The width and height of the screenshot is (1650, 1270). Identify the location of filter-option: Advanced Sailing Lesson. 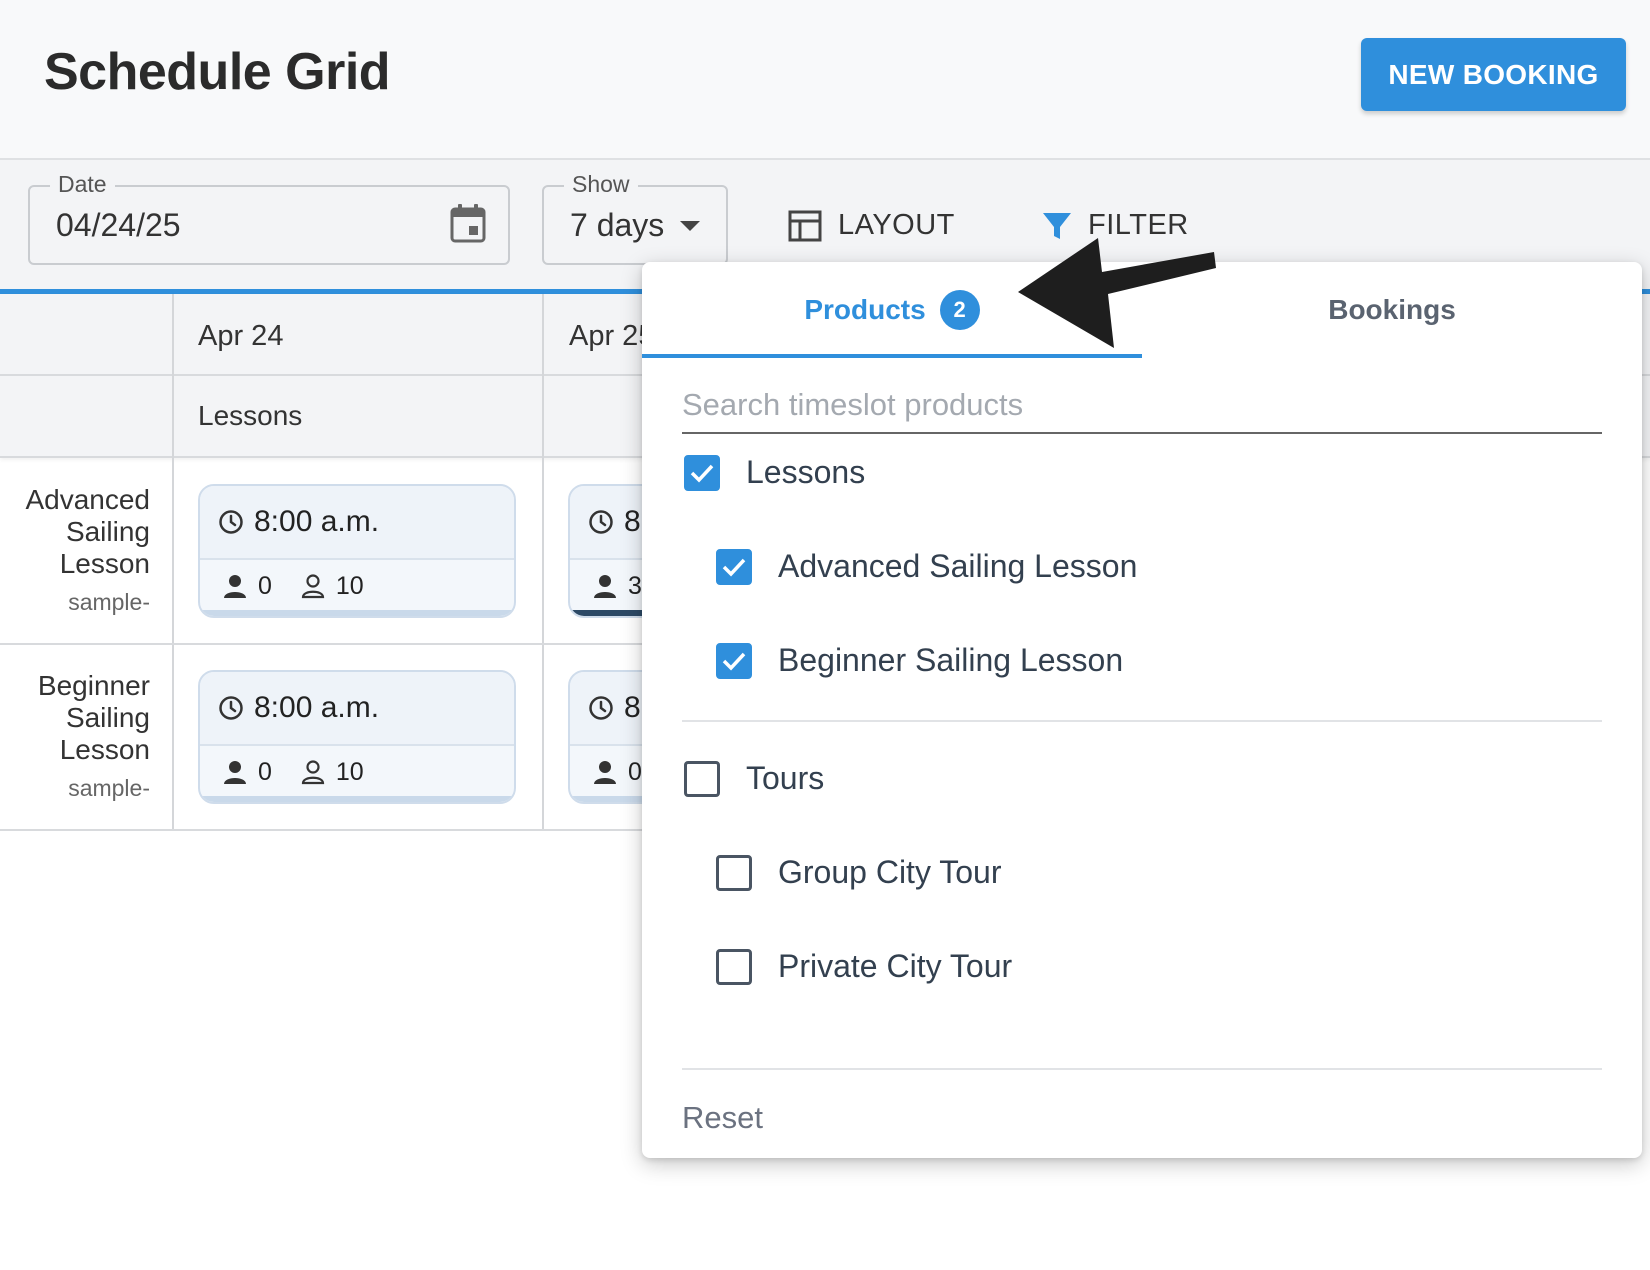
(926, 566).